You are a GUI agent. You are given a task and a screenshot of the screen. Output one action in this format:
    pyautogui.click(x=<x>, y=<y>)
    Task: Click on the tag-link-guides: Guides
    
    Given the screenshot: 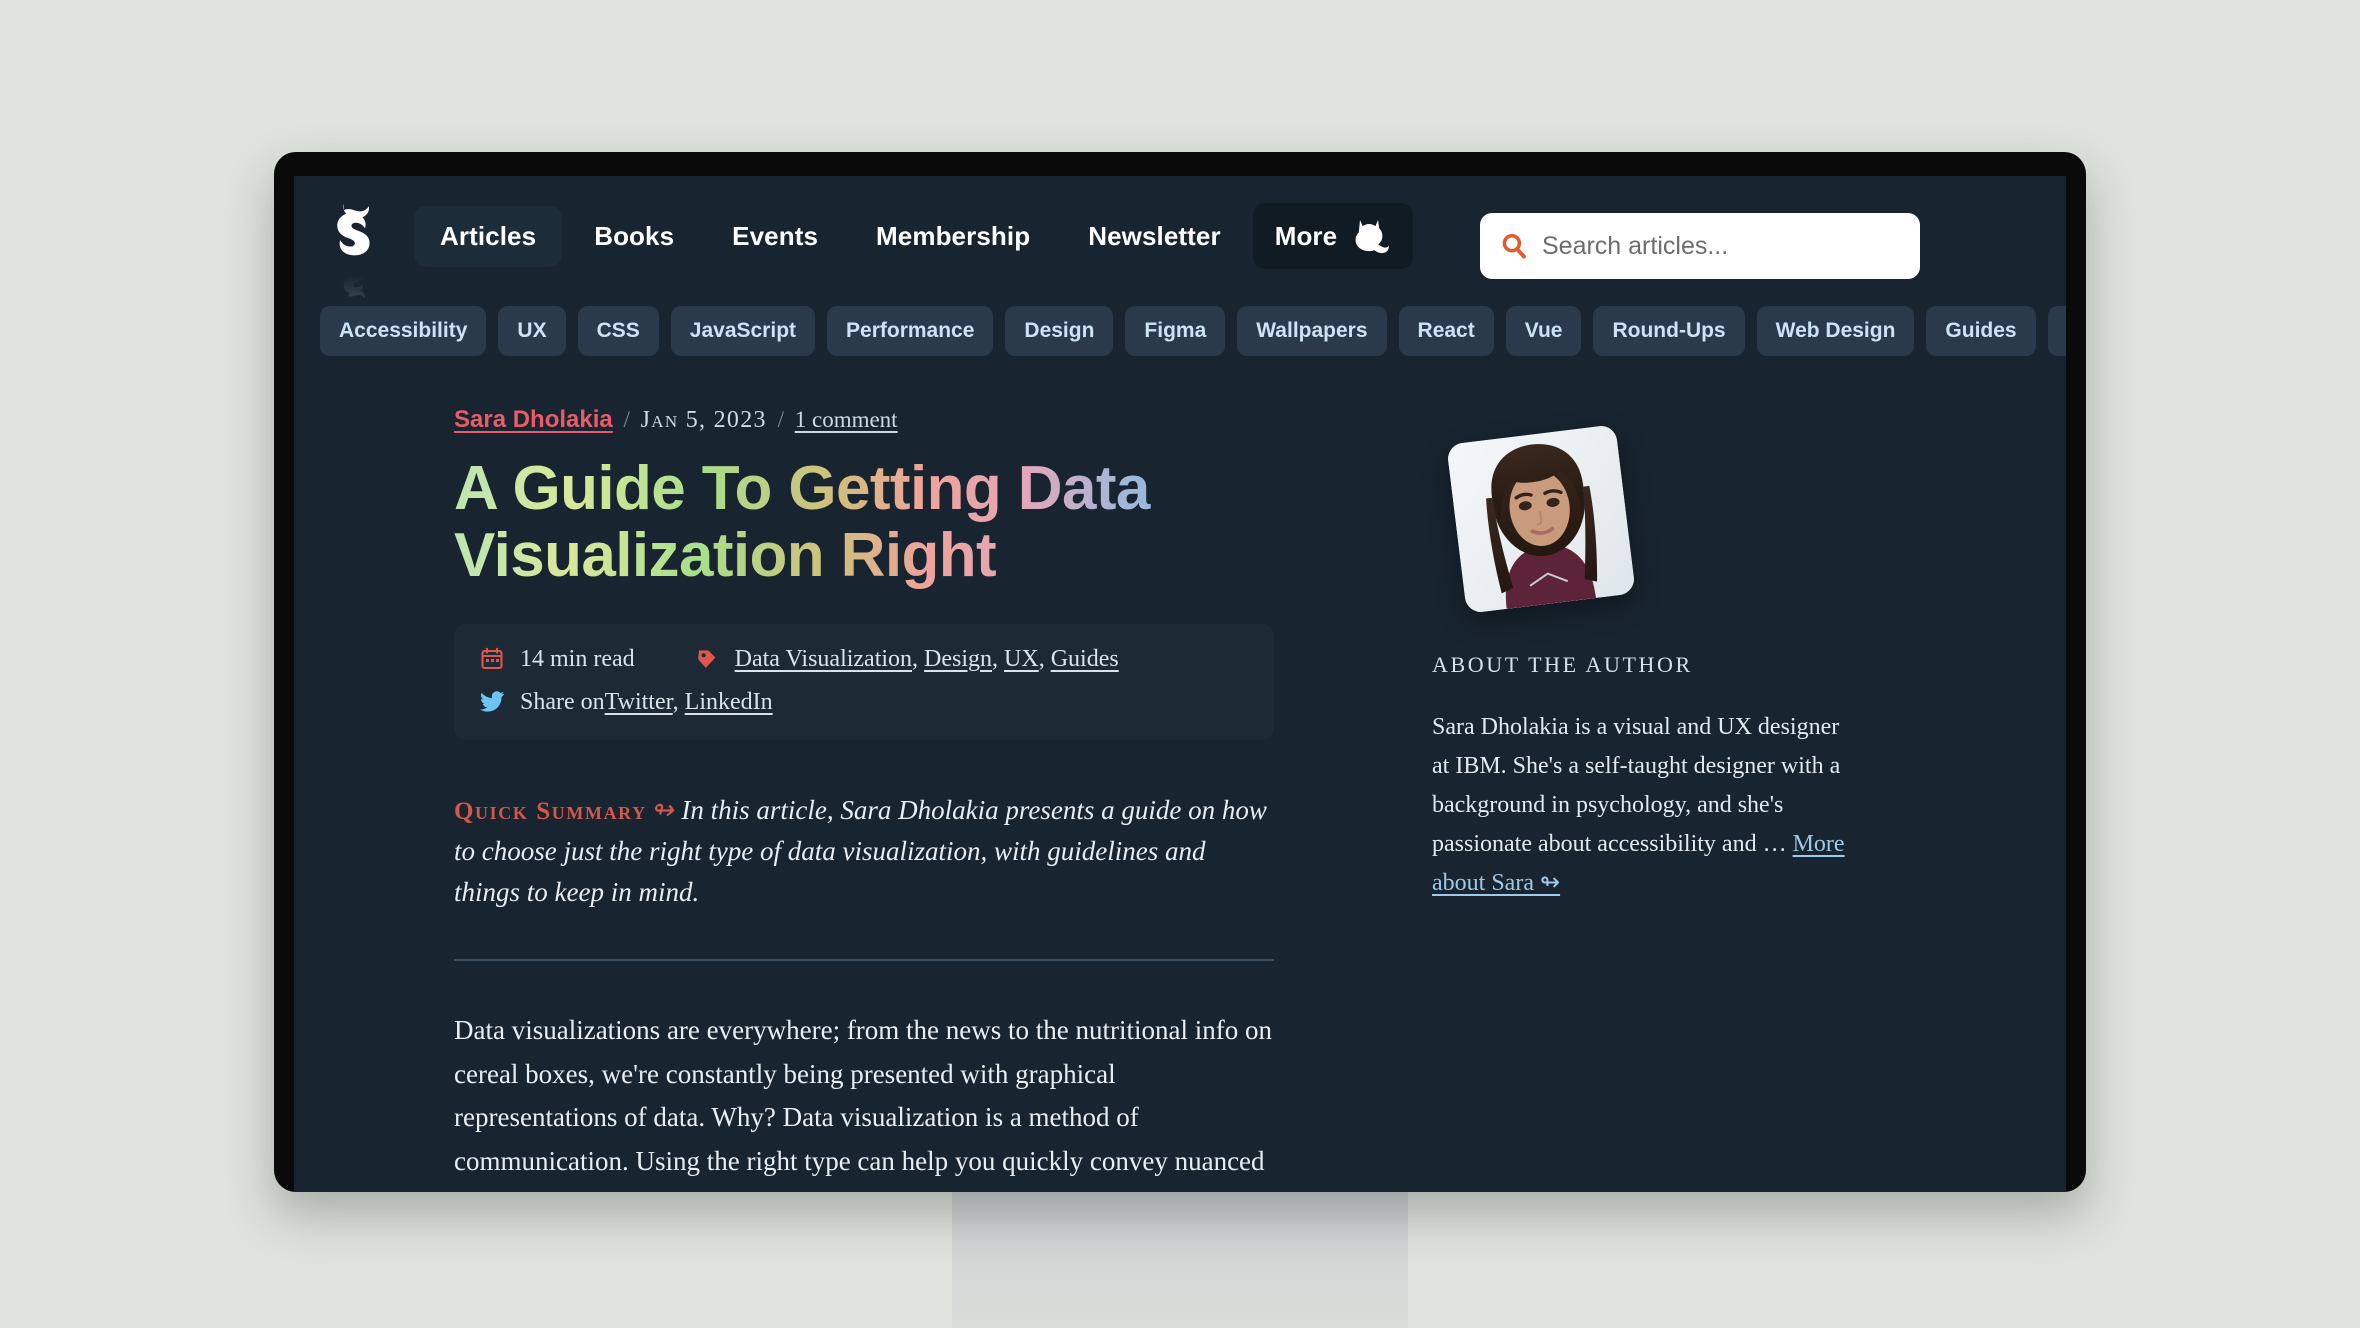 What is the action you would take?
    pyautogui.click(x=1085, y=659)
    